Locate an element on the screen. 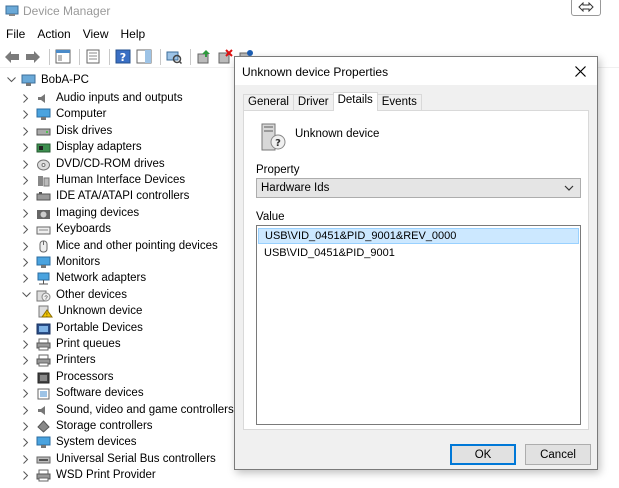  menu-view: View is located at coordinates (96, 35).